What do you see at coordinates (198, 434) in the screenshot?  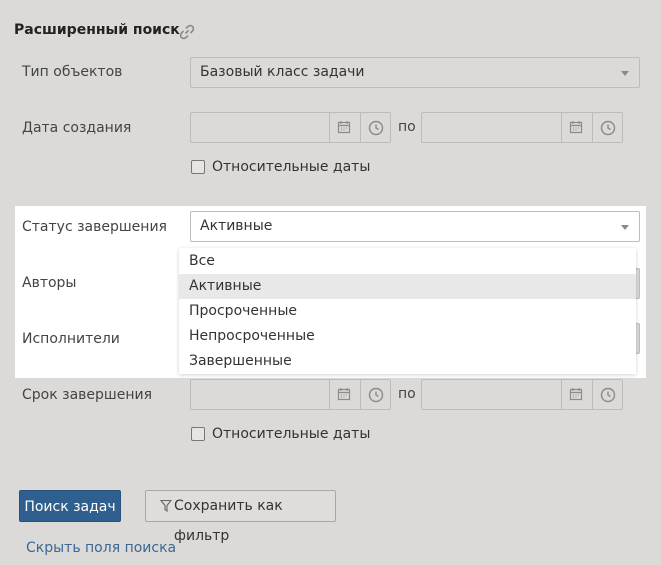 I see `due-relative-dates-checkbox` at bounding box center [198, 434].